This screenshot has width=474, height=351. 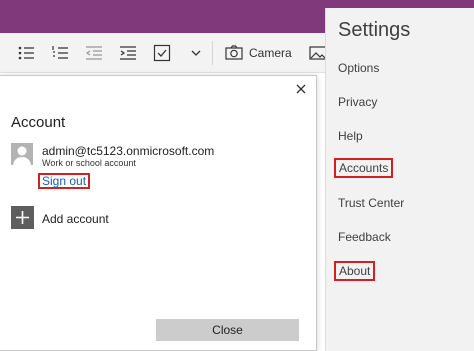 What do you see at coordinates (64, 181) in the screenshot?
I see `sign-out-link: Sign out` at bounding box center [64, 181].